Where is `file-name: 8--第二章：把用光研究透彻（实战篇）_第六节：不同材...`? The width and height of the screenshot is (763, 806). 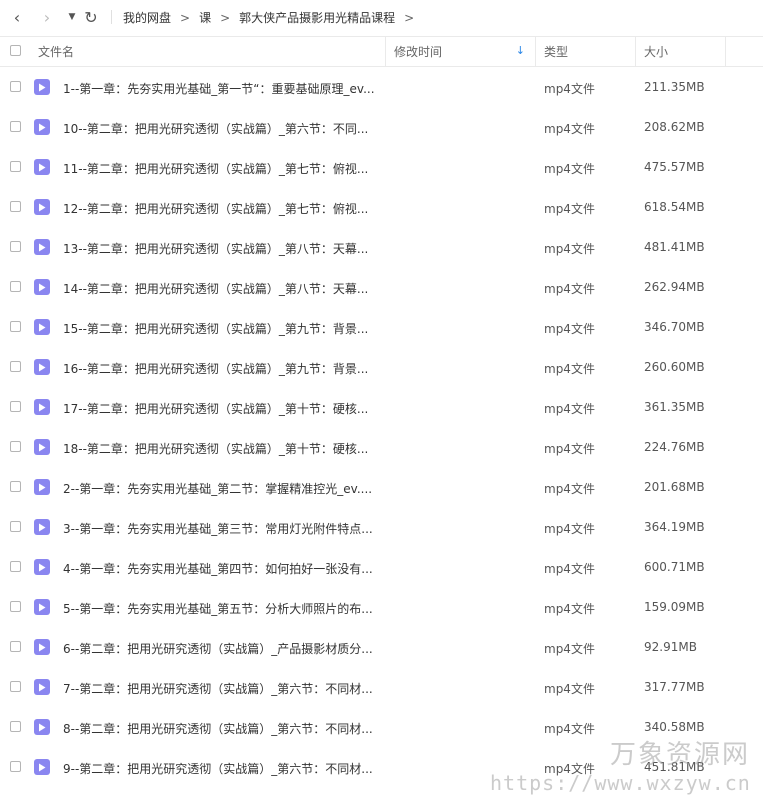
file-name: 8--第二章：把用光研究透彻（实战篇）_第六节：不同材... is located at coordinates (223, 728).